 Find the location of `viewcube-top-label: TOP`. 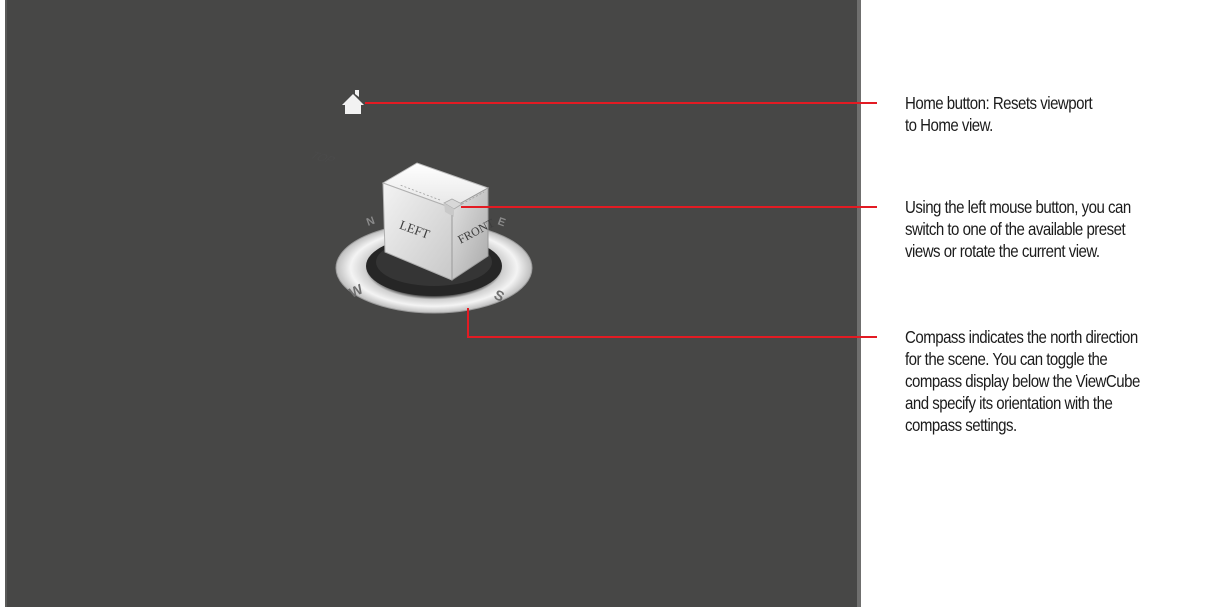

viewcube-top-label: TOP is located at coordinates (323, 157).